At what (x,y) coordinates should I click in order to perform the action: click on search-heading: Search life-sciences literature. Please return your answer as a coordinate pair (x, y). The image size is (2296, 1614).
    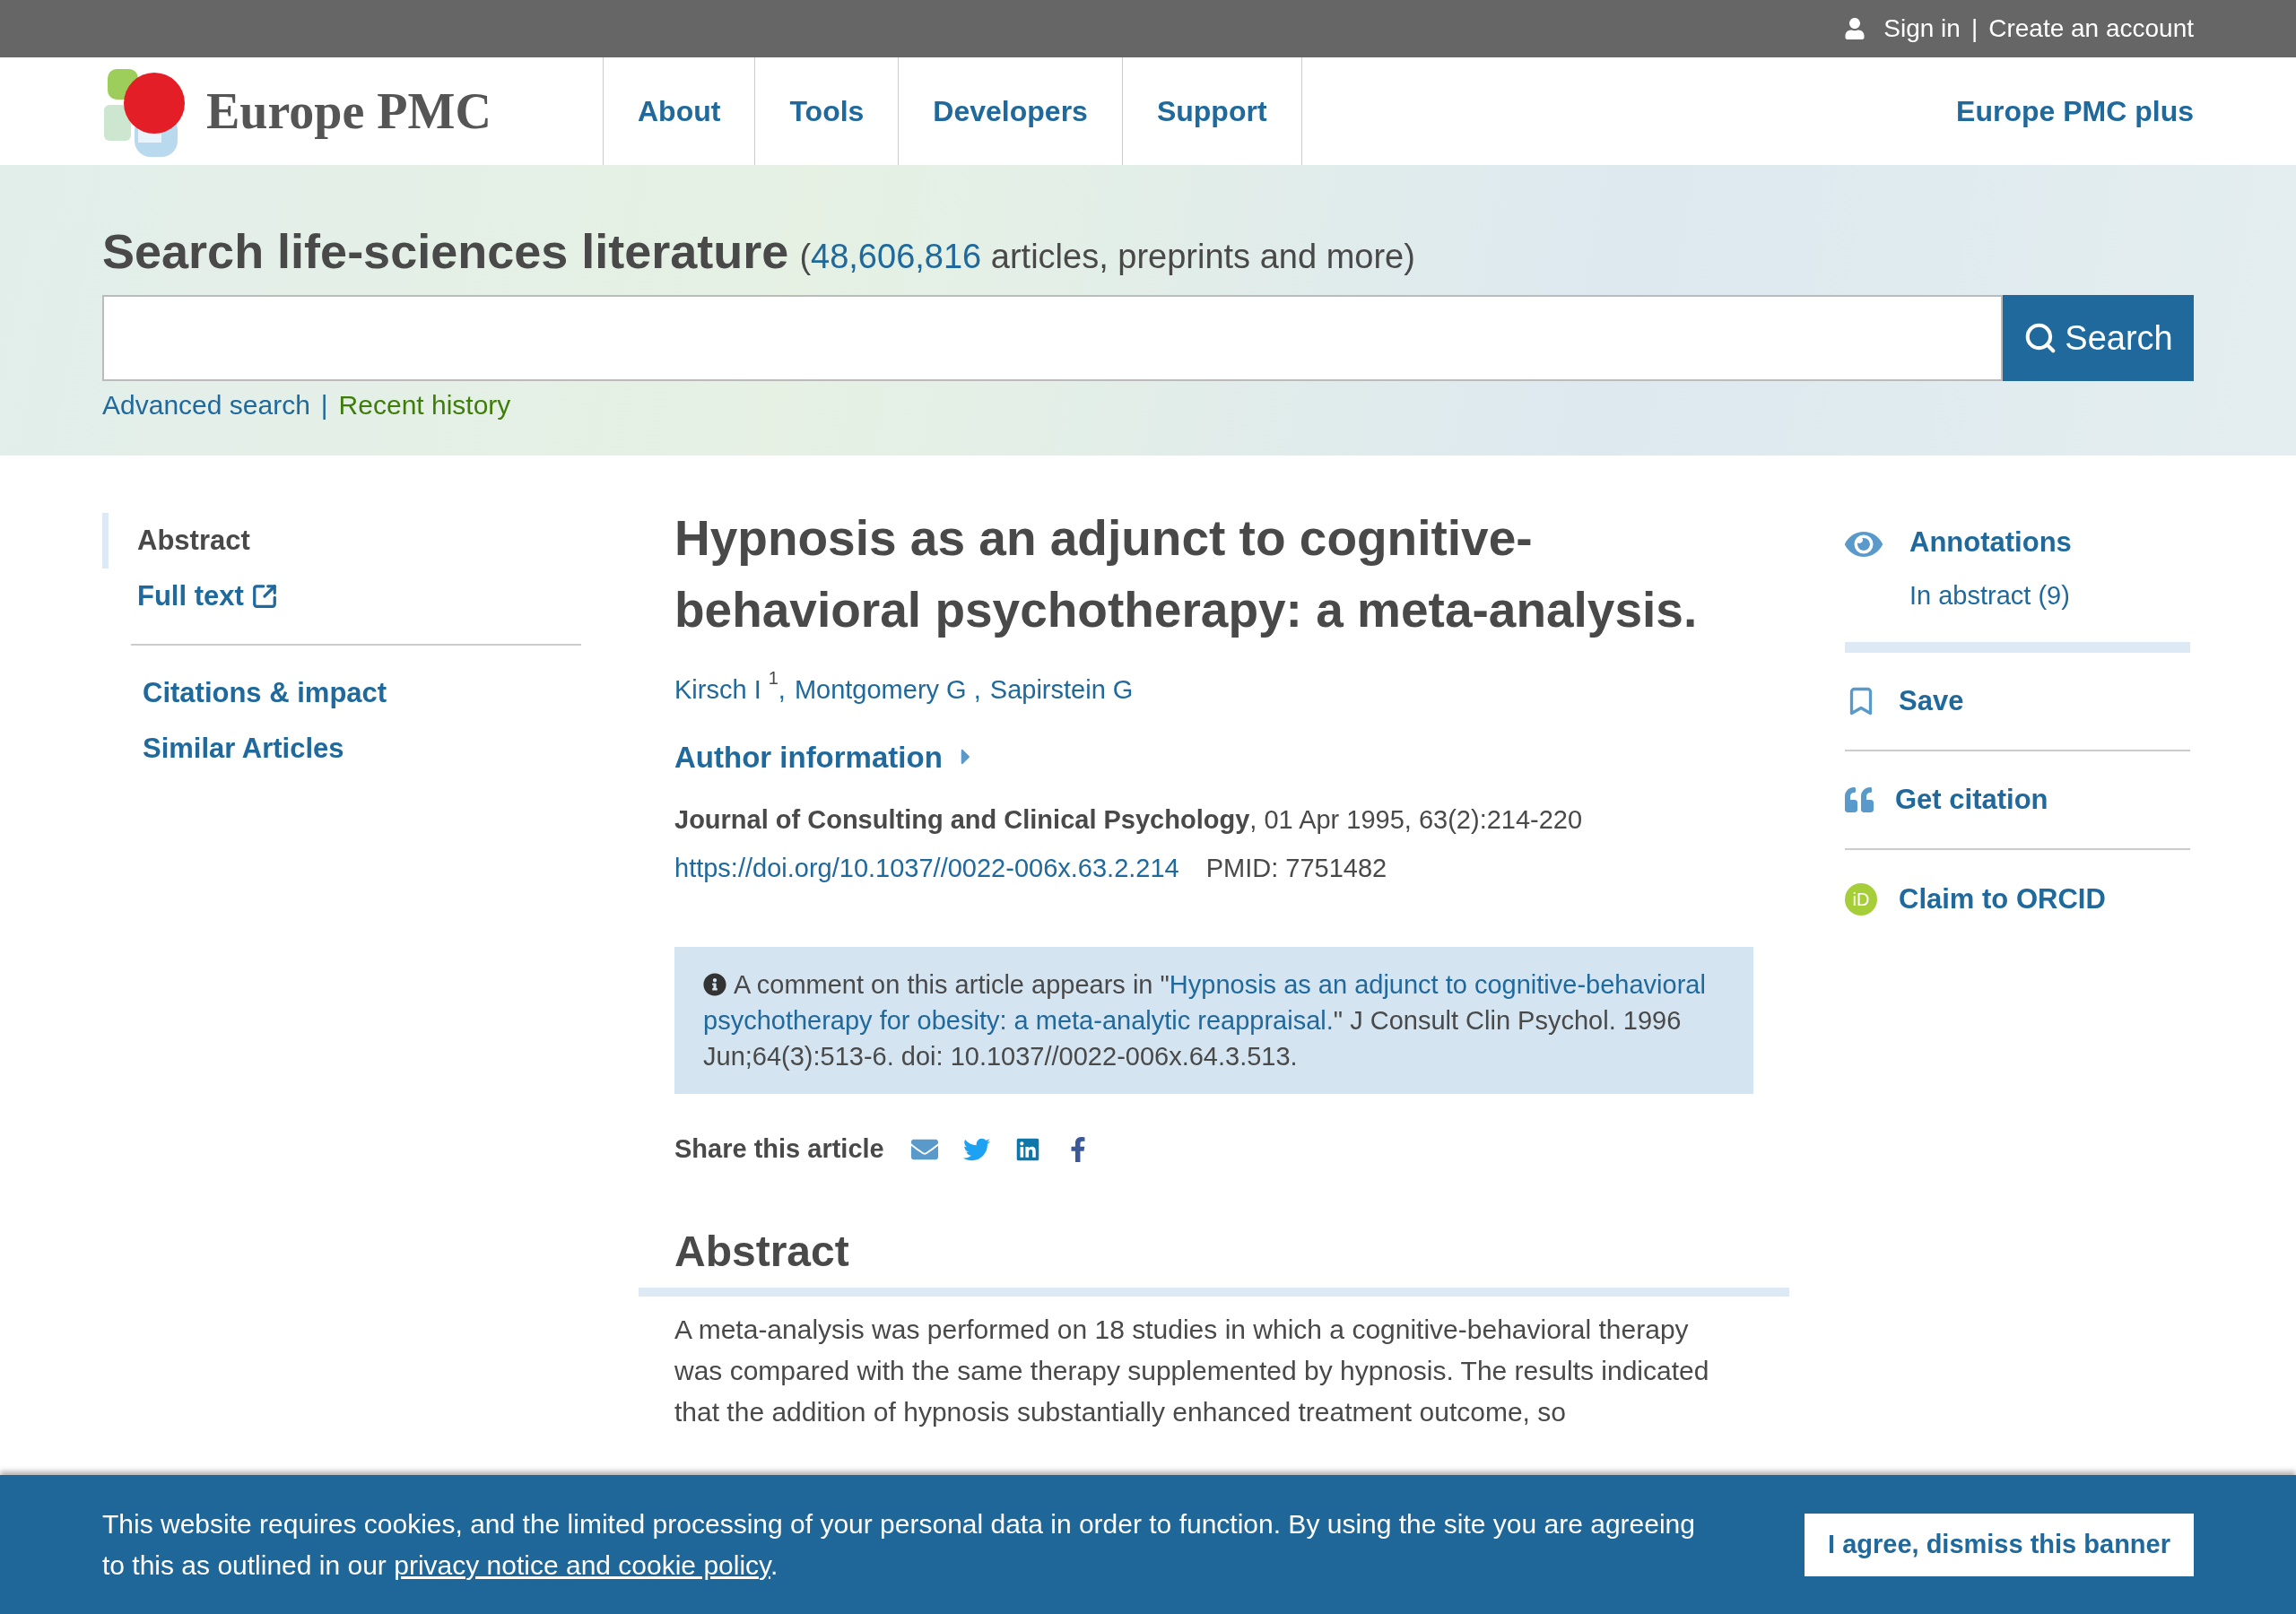
    Looking at the image, I should click on (445, 251).